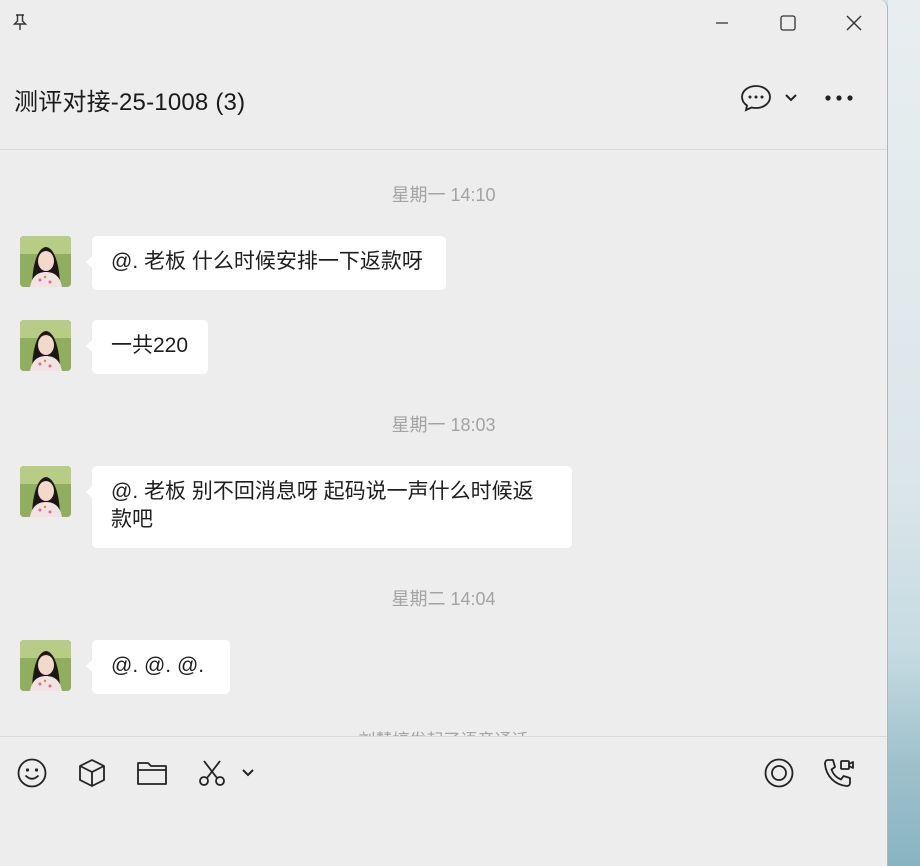 Image resolution: width=920 pixels, height=866 pixels. I want to click on favorites-box-icon, so click(92, 773).